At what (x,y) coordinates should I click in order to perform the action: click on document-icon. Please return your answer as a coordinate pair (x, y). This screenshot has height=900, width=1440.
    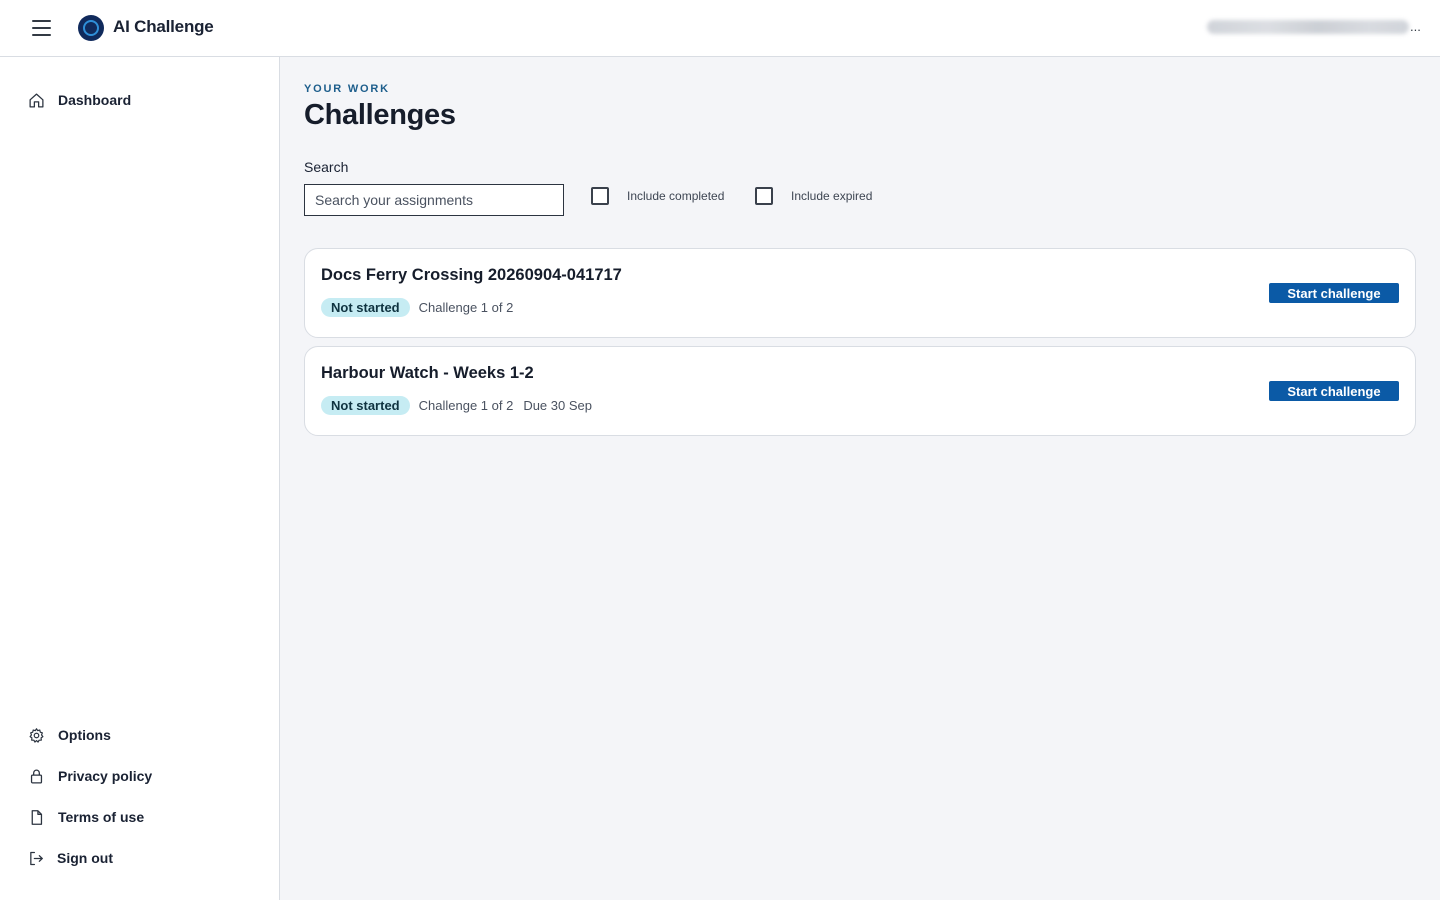
    Looking at the image, I should click on (37, 817).